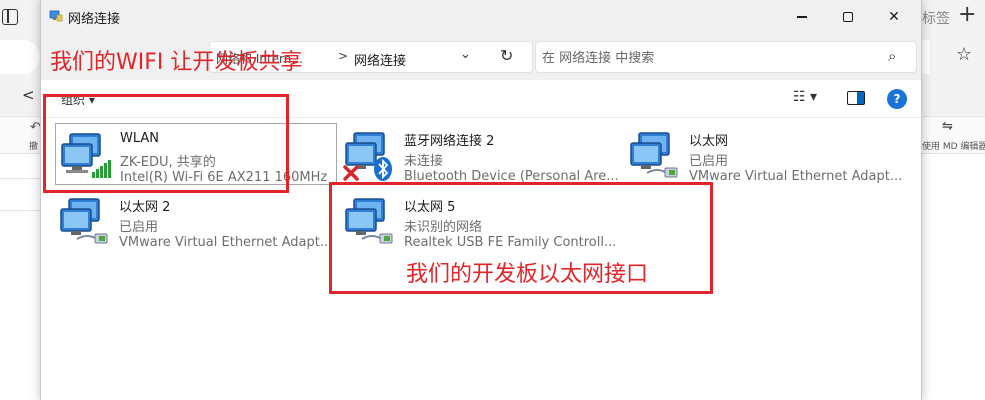 The width and height of the screenshot is (985, 400). I want to click on breadcrumb-current: 网络连接, so click(380, 59).